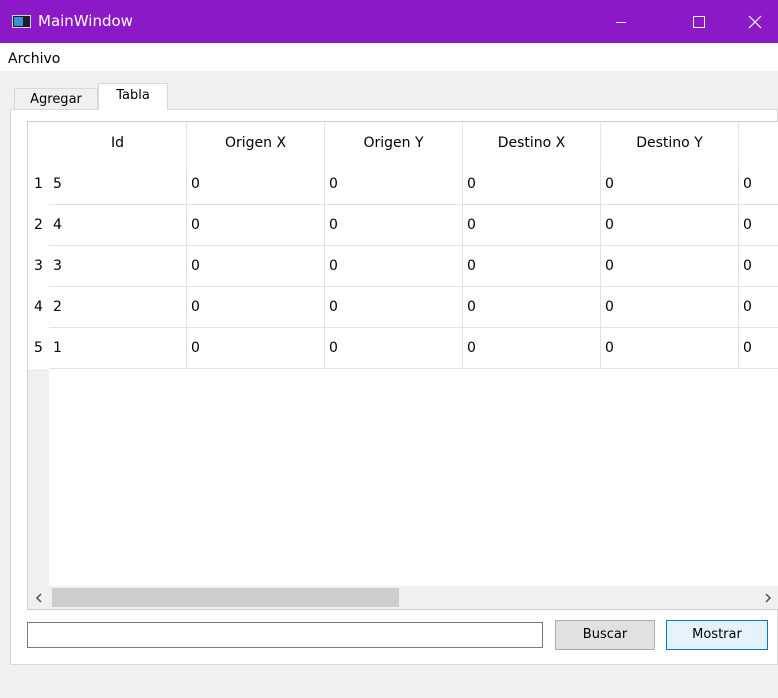 Image resolution: width=778 pixels, height=698 pixels. I want to click on row-header: 3, so click(38, 266).